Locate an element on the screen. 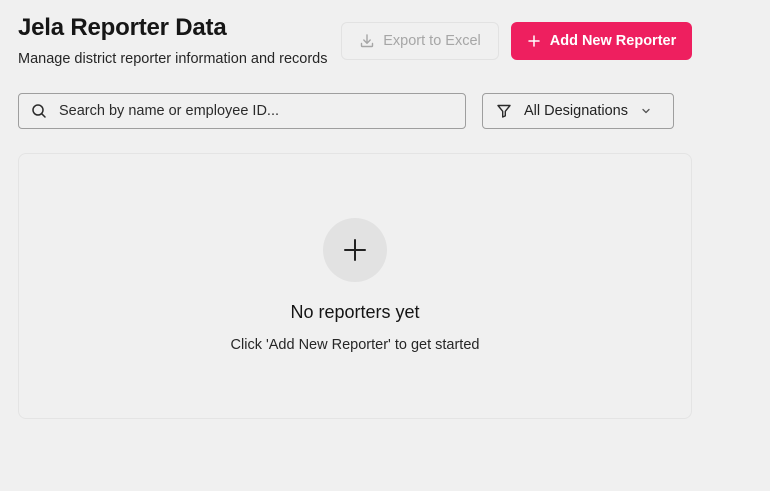 This screenshot has width=770, height=491. search-icon is located at coordinates (39, 111).